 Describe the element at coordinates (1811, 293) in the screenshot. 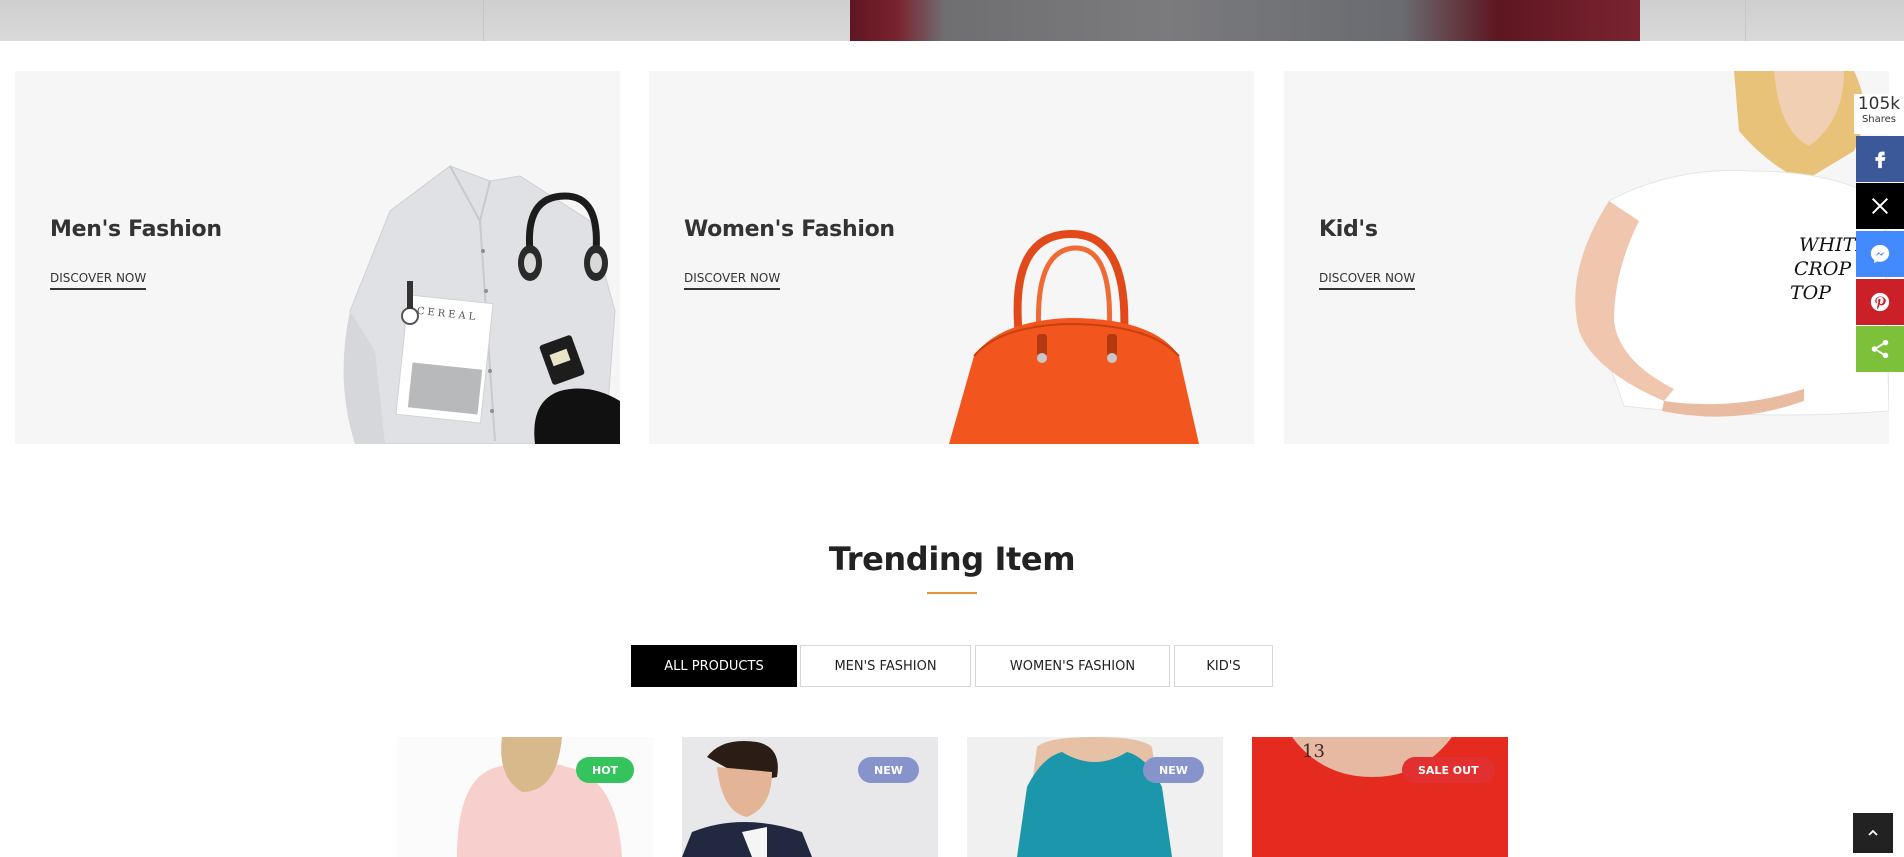

I see `svg-text: TOP` at that location.